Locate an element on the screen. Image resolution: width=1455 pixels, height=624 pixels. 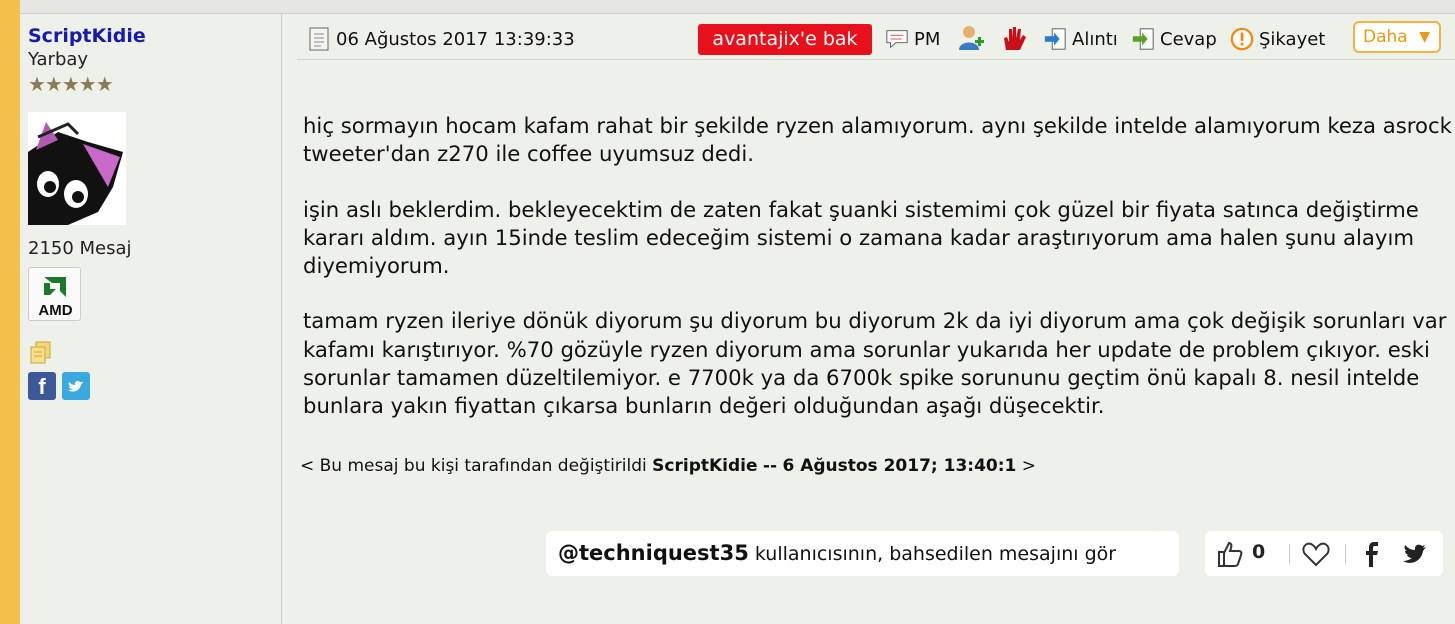
warning-icon is located at coordinates (1242, 39).